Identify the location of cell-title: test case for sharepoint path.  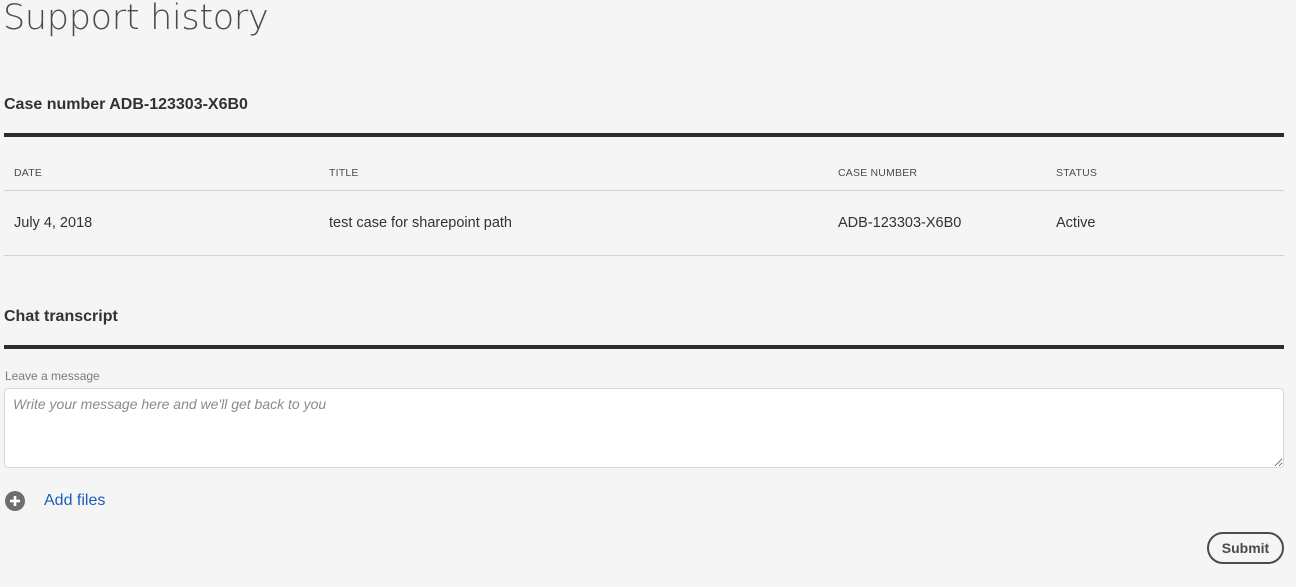
(420, 223).